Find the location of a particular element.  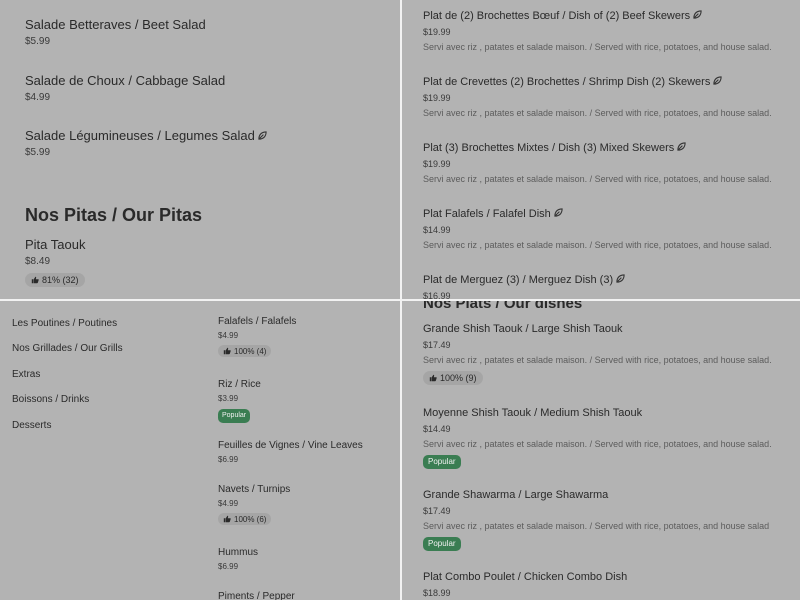

section-title-dishes: Nos Plats / Our dishes is located at coordinates (503, 306).